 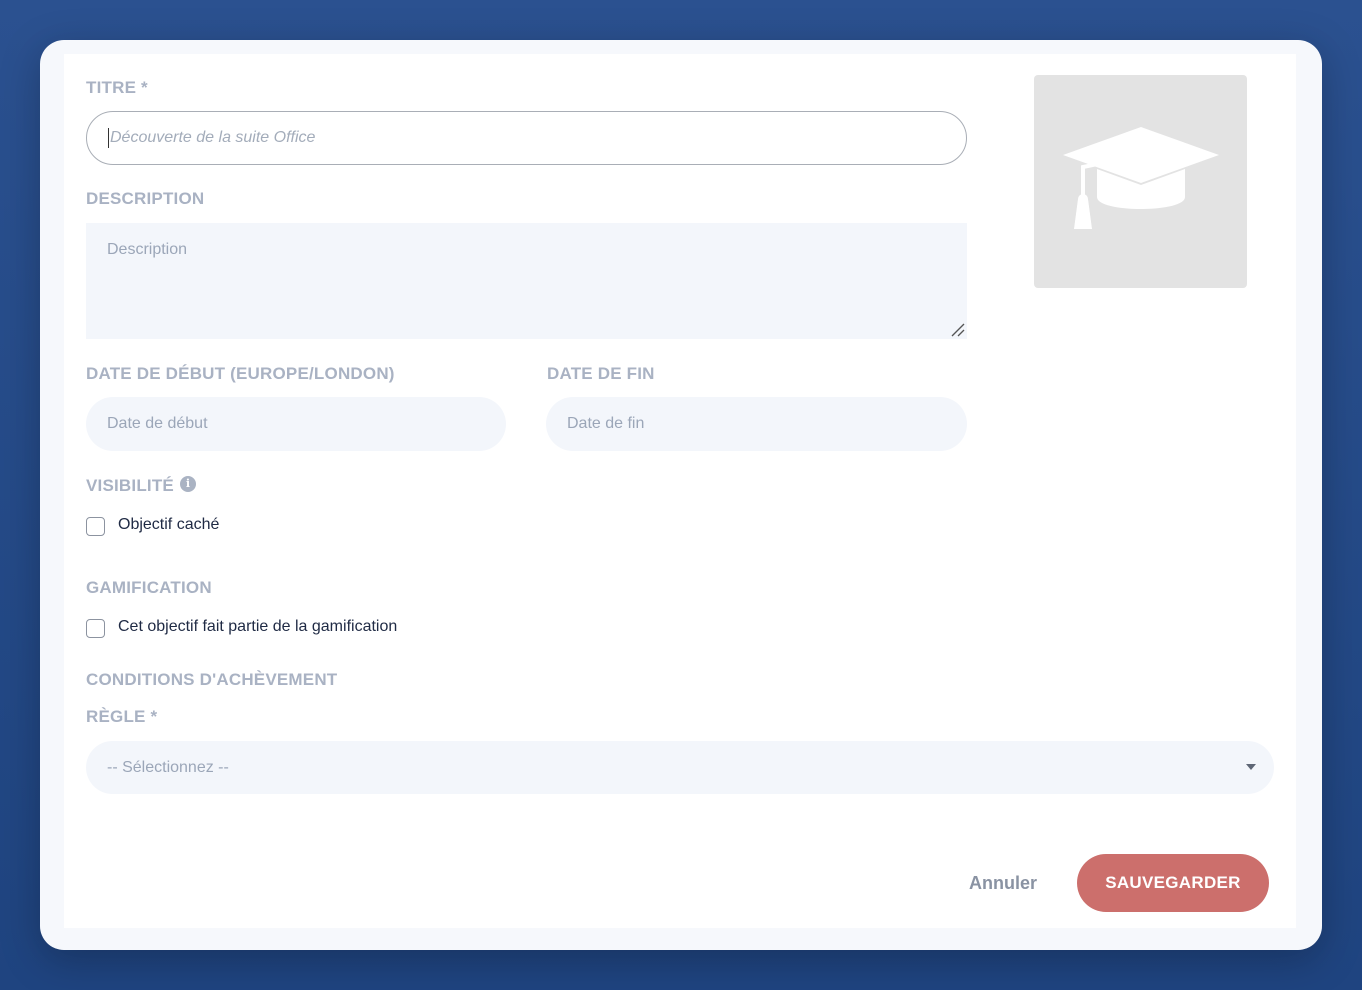 What do you see at coordinates (122, 716) in the screenshot?
I see `rule-label: RÈGLE *` at bounding box center [122, 716].